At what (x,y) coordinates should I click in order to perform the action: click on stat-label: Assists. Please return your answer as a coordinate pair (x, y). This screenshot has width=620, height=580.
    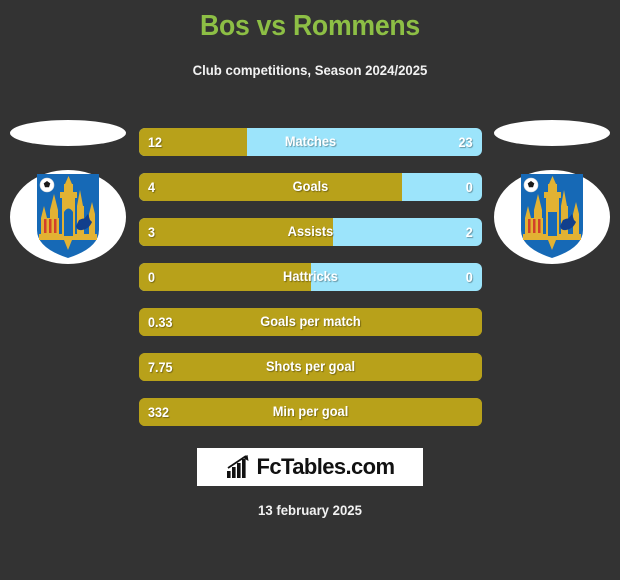
    Looking at the image, I should click on (310, 231).